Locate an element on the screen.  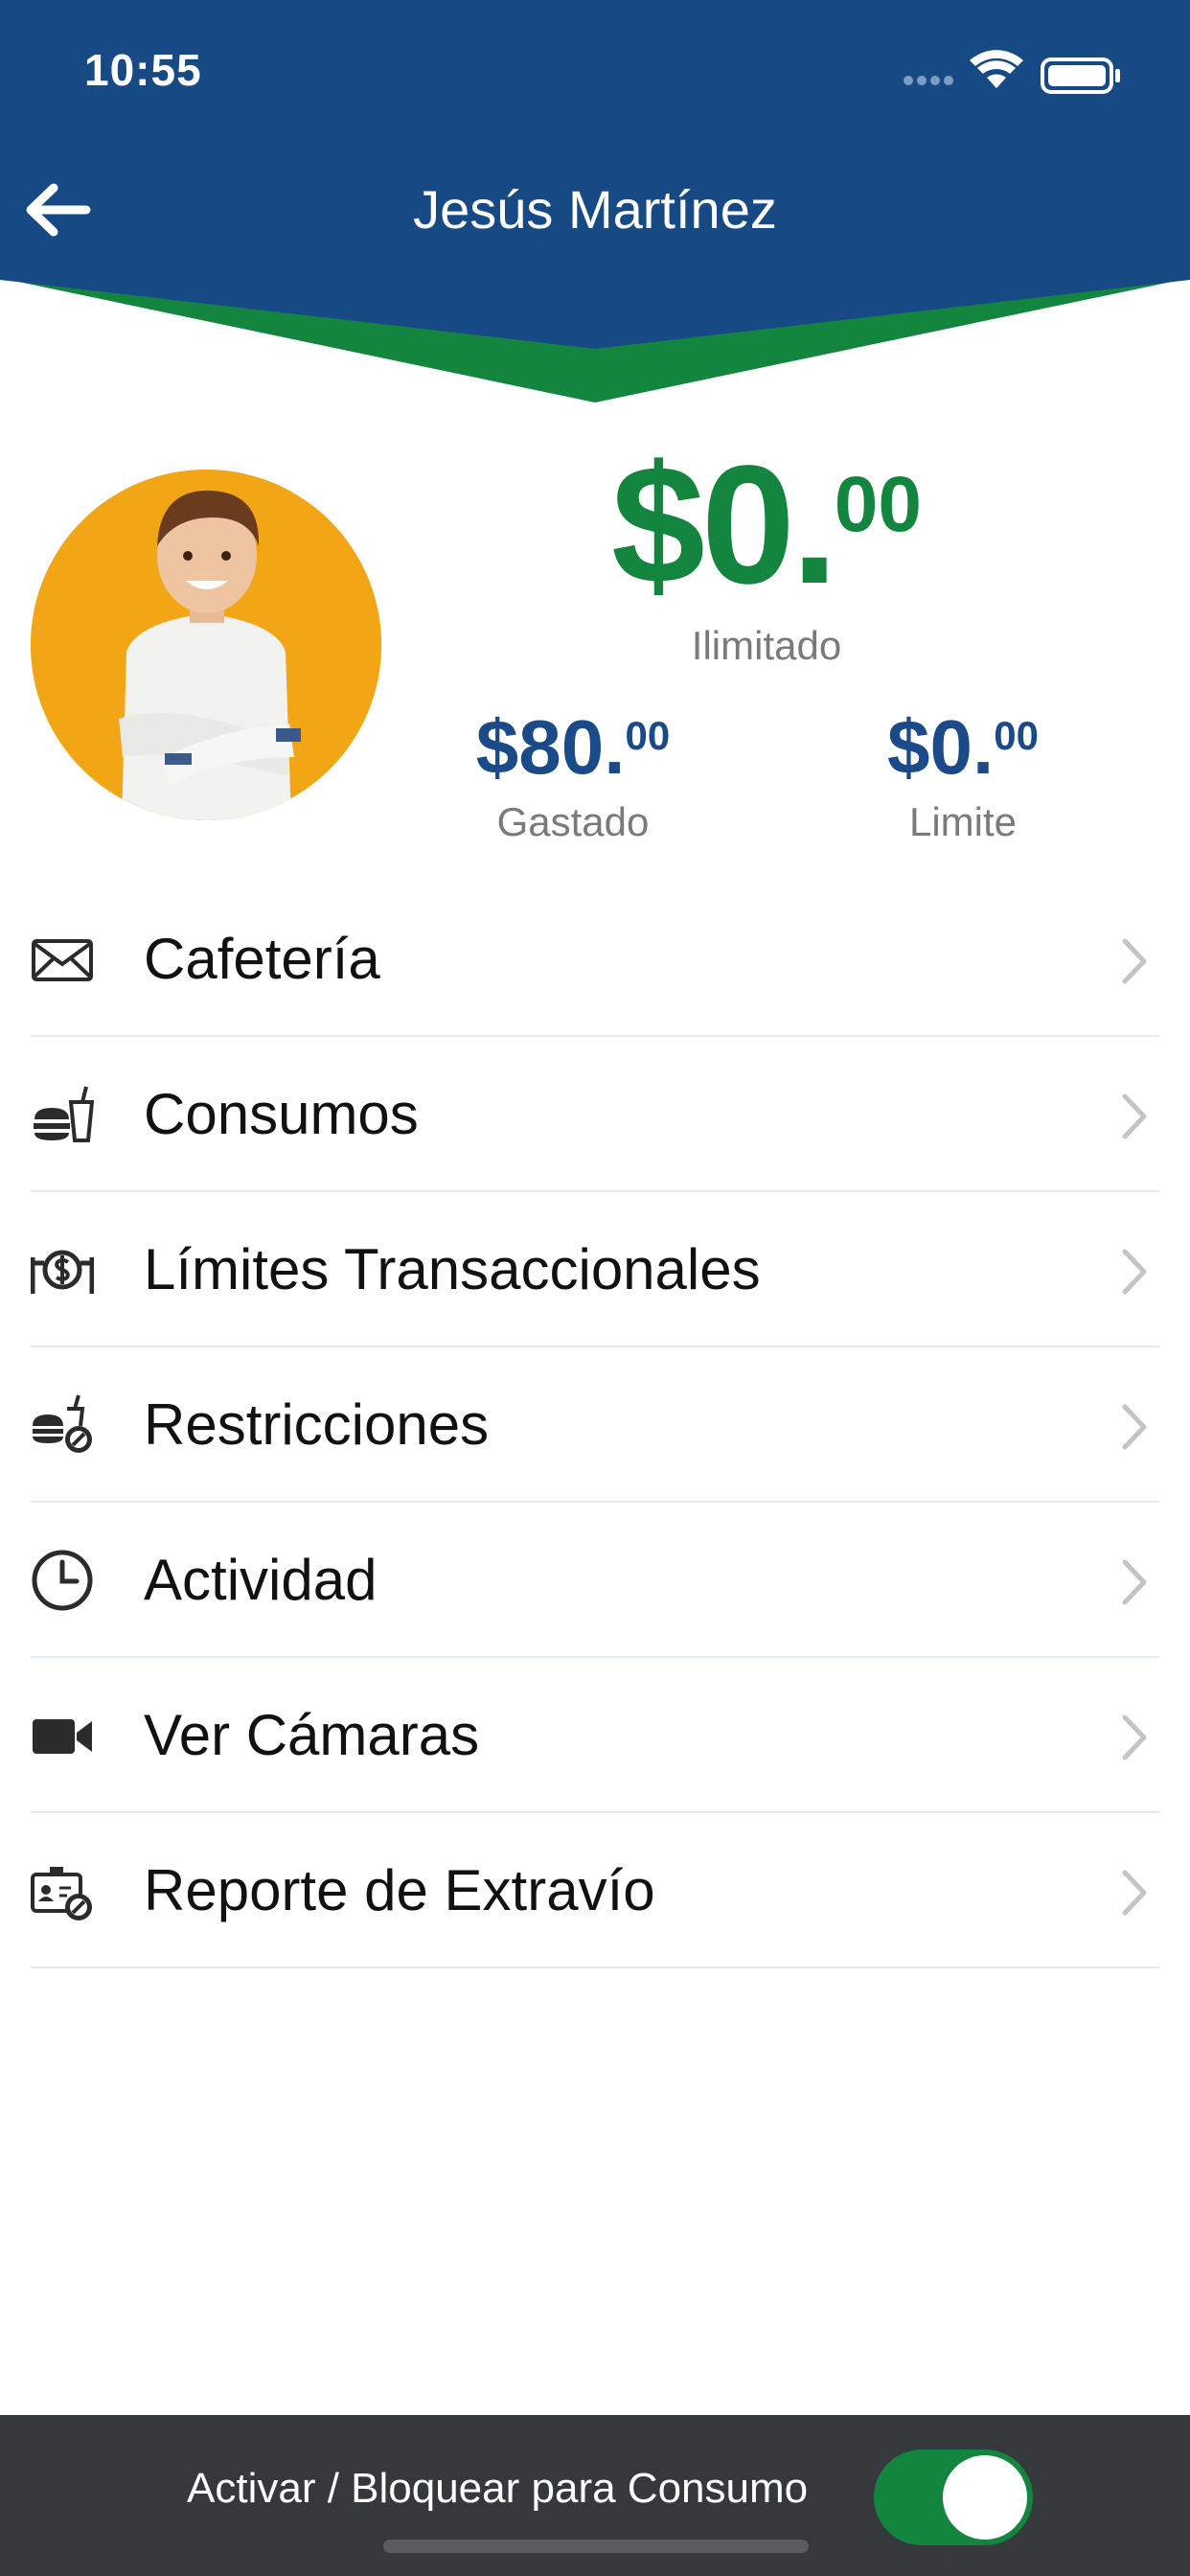
limit-label: Limite is located at coordinates (963, 821).